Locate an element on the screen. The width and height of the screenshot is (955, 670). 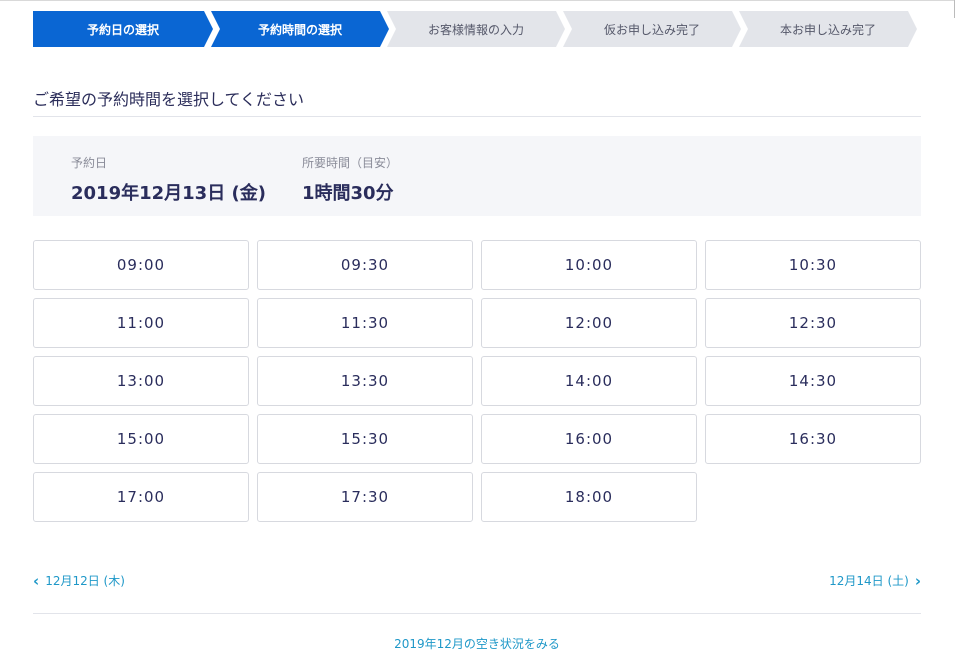
step-4: 仮お申し込み完了 is located at coordinates (652, 29).